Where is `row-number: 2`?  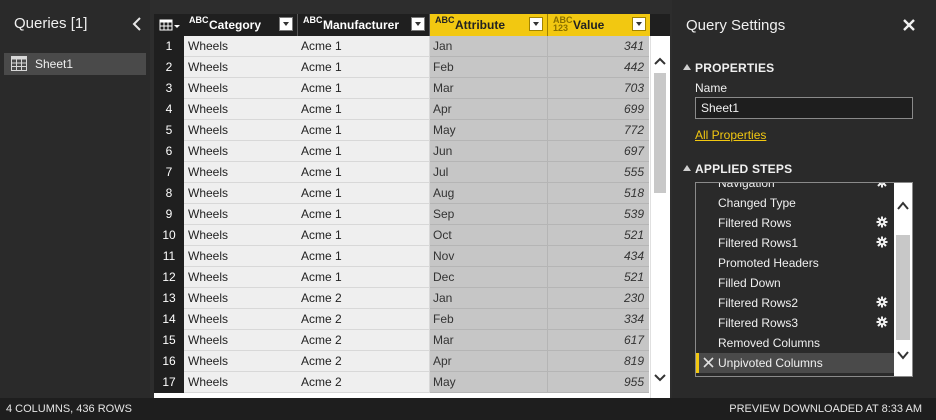 row-number: 2 is located at coordinates (169, 67).